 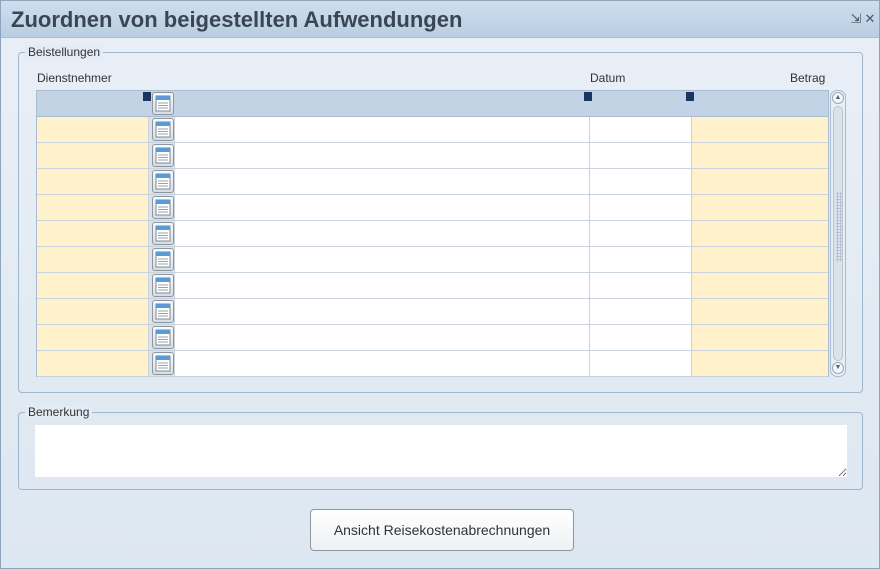 What do you see at coordinates (838, 368) in the screenshot?
I see `scroll-down-icon: ▼` at bounding box center [838, 368].